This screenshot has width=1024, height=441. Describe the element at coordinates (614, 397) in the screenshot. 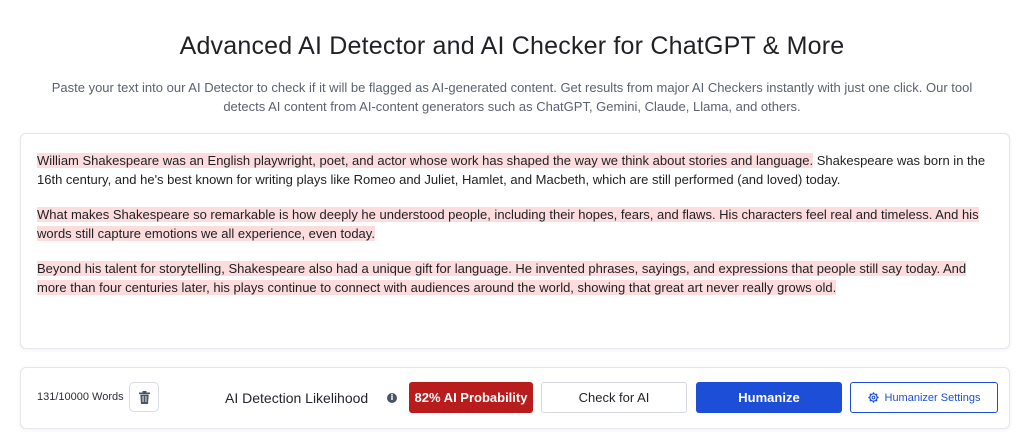

I see `check-for-ai-button: Check for AI` at that location.